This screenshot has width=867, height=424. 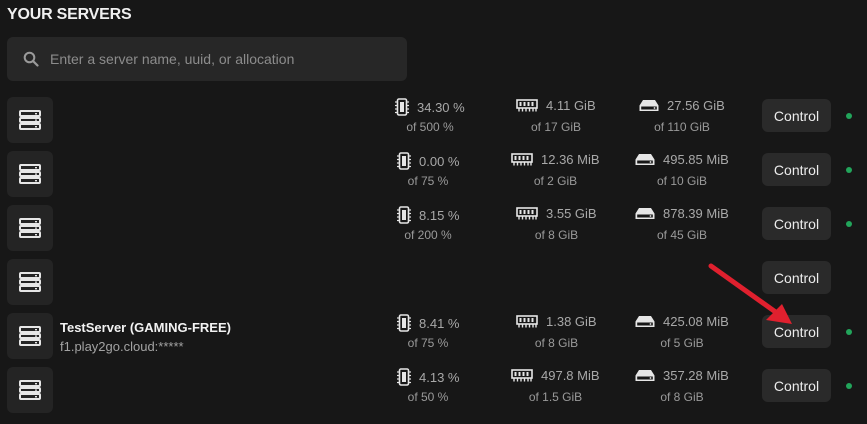 I want to click on memory-value: 3.55 GiB, so click(x=571, y=213).